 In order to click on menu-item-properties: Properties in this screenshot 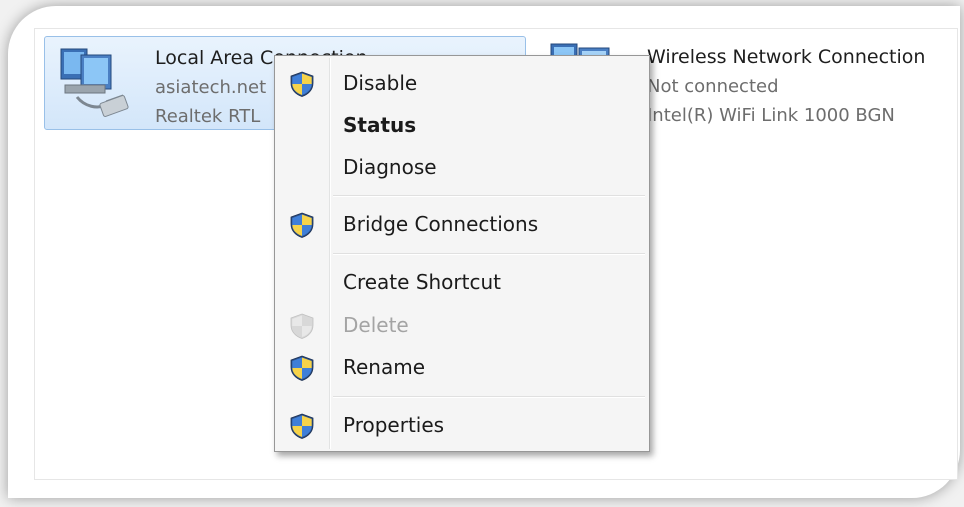, I will do `click(462, 425)`.